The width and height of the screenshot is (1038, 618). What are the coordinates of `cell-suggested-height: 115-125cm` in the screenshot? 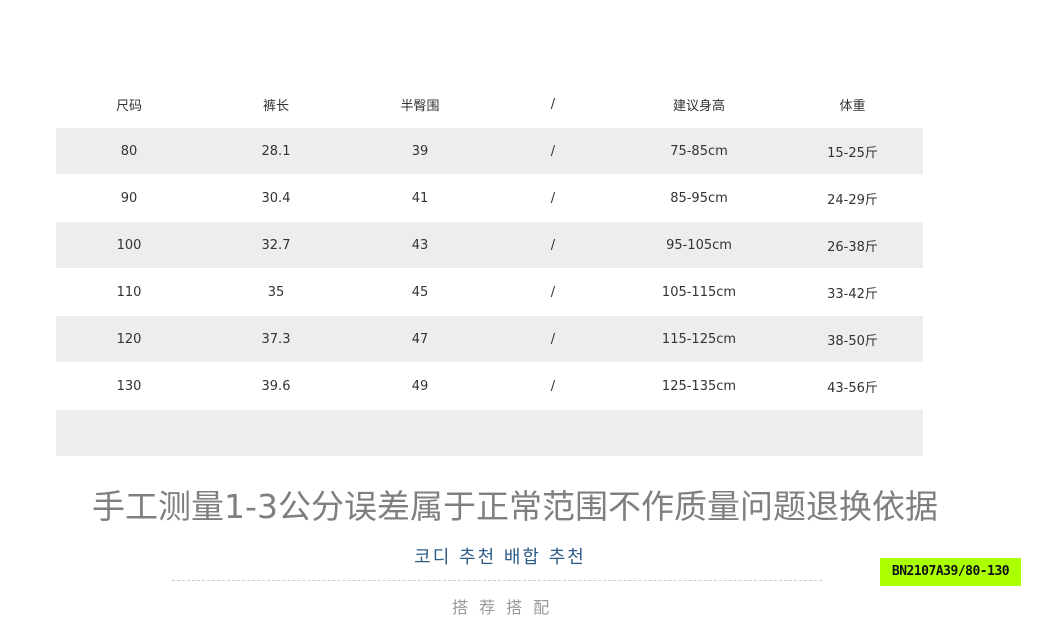 It's located at (699, 339).